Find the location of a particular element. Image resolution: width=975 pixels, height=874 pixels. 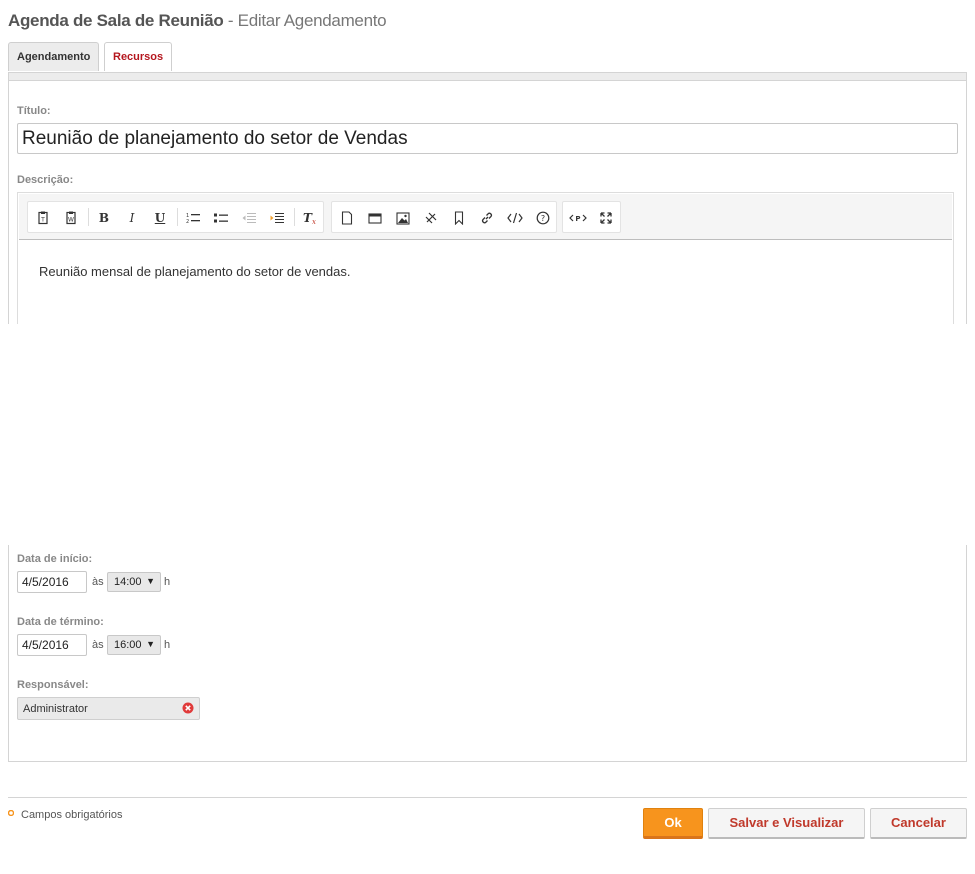

required-fields-note: Campos obrigatórios is located at coordinates (72, 815).